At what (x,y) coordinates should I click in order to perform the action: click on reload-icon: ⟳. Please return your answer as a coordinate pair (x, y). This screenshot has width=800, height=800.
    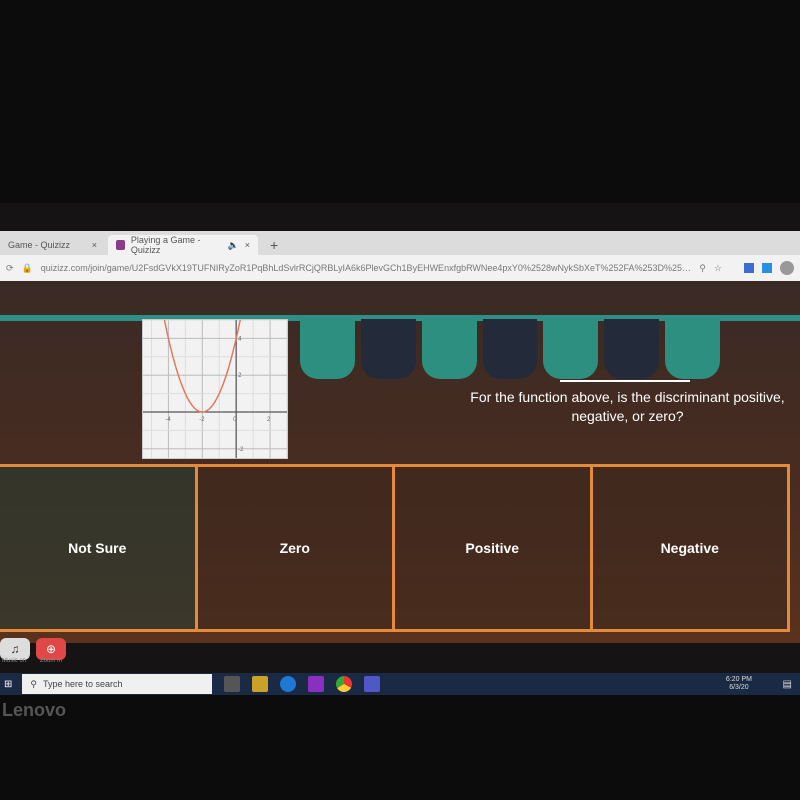
    Looking at the image, I should click on (10, 268).